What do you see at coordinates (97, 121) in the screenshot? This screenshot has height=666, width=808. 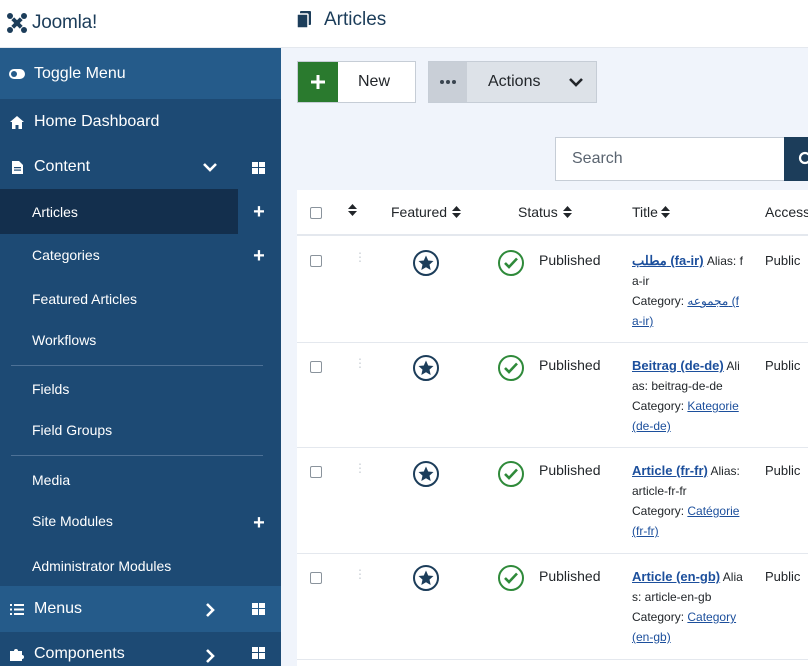 I see `home-dashboard-label: Home Dashboard` at bounding box center [97, 121].